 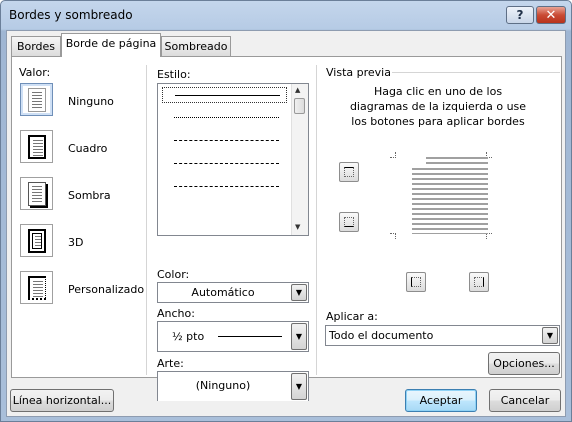 What do you see at coordinates (442, 335) in the screenshot?
I see `apply-to-dropdown: Todo el documento ▼` at bounding box center [442, 335].